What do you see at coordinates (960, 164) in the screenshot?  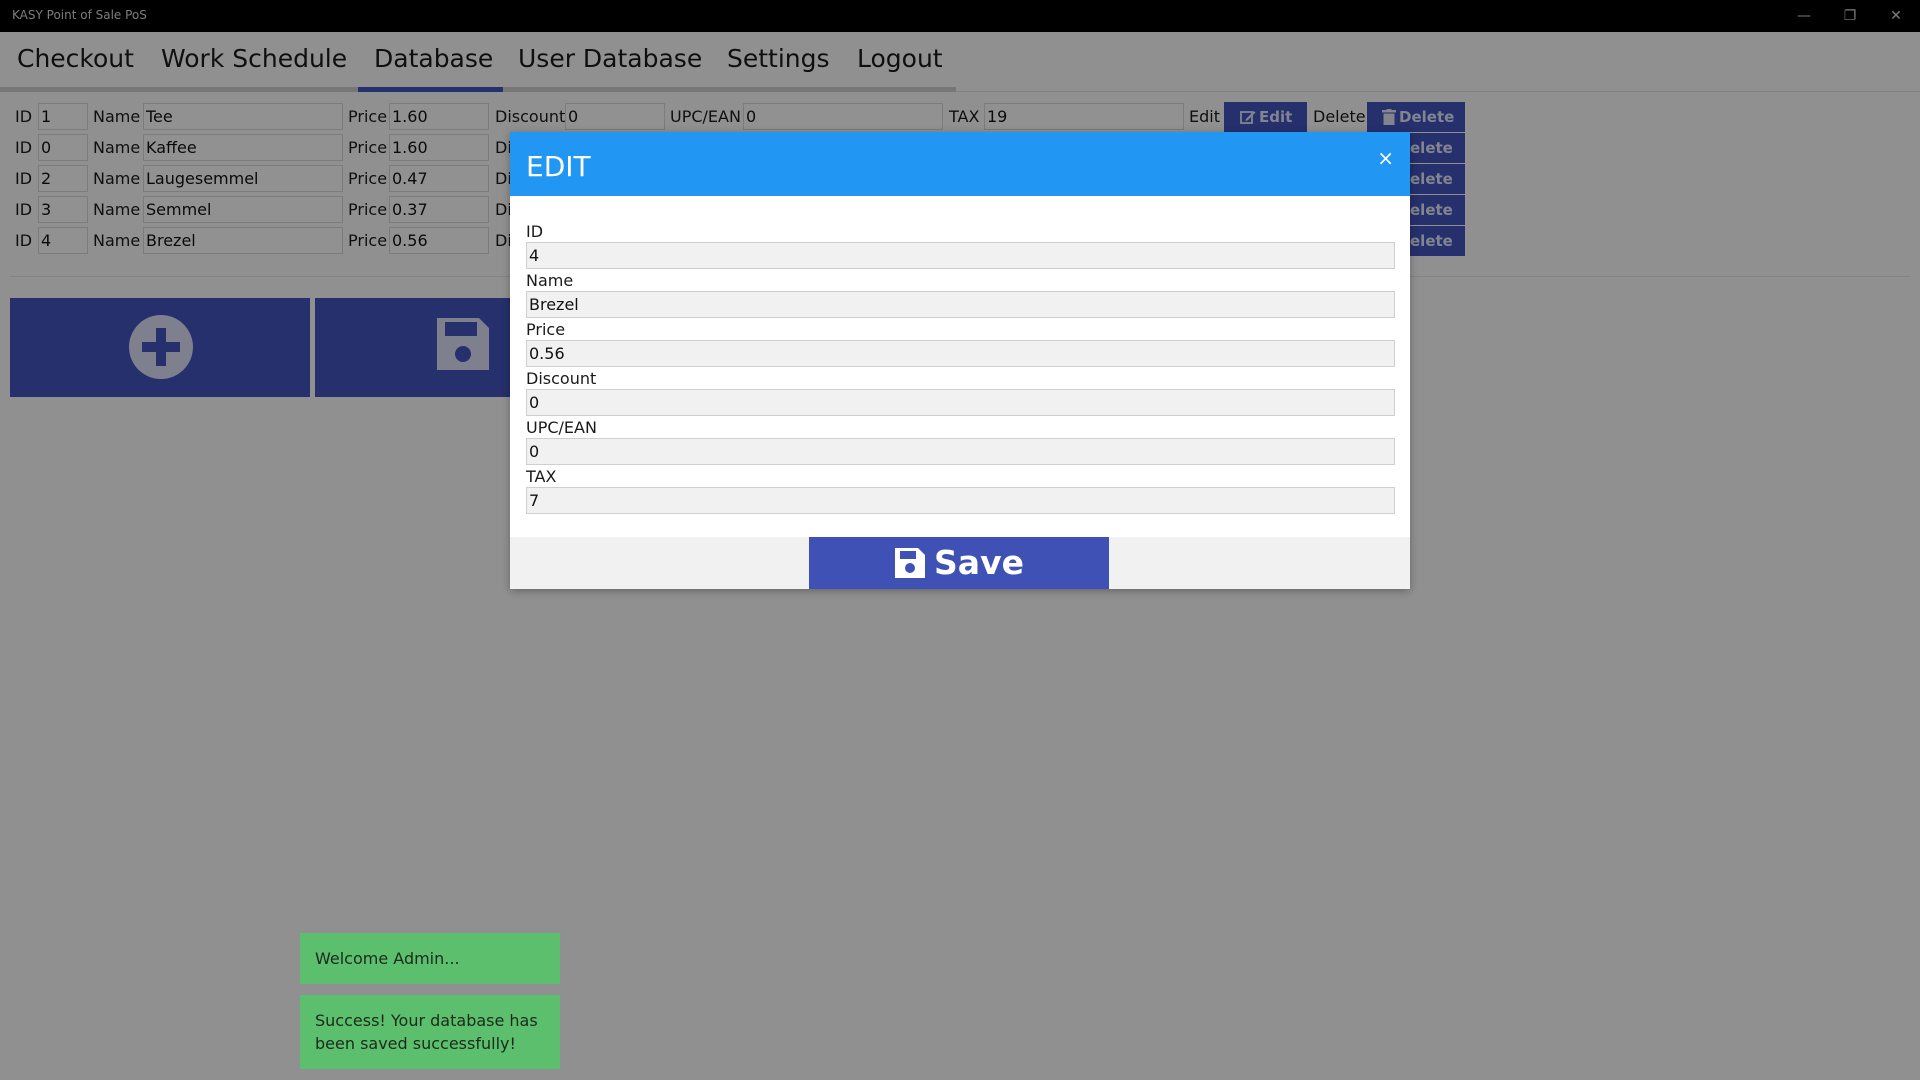 I see `dialog-header: EDIT ×` at bounding box center [960, 164].